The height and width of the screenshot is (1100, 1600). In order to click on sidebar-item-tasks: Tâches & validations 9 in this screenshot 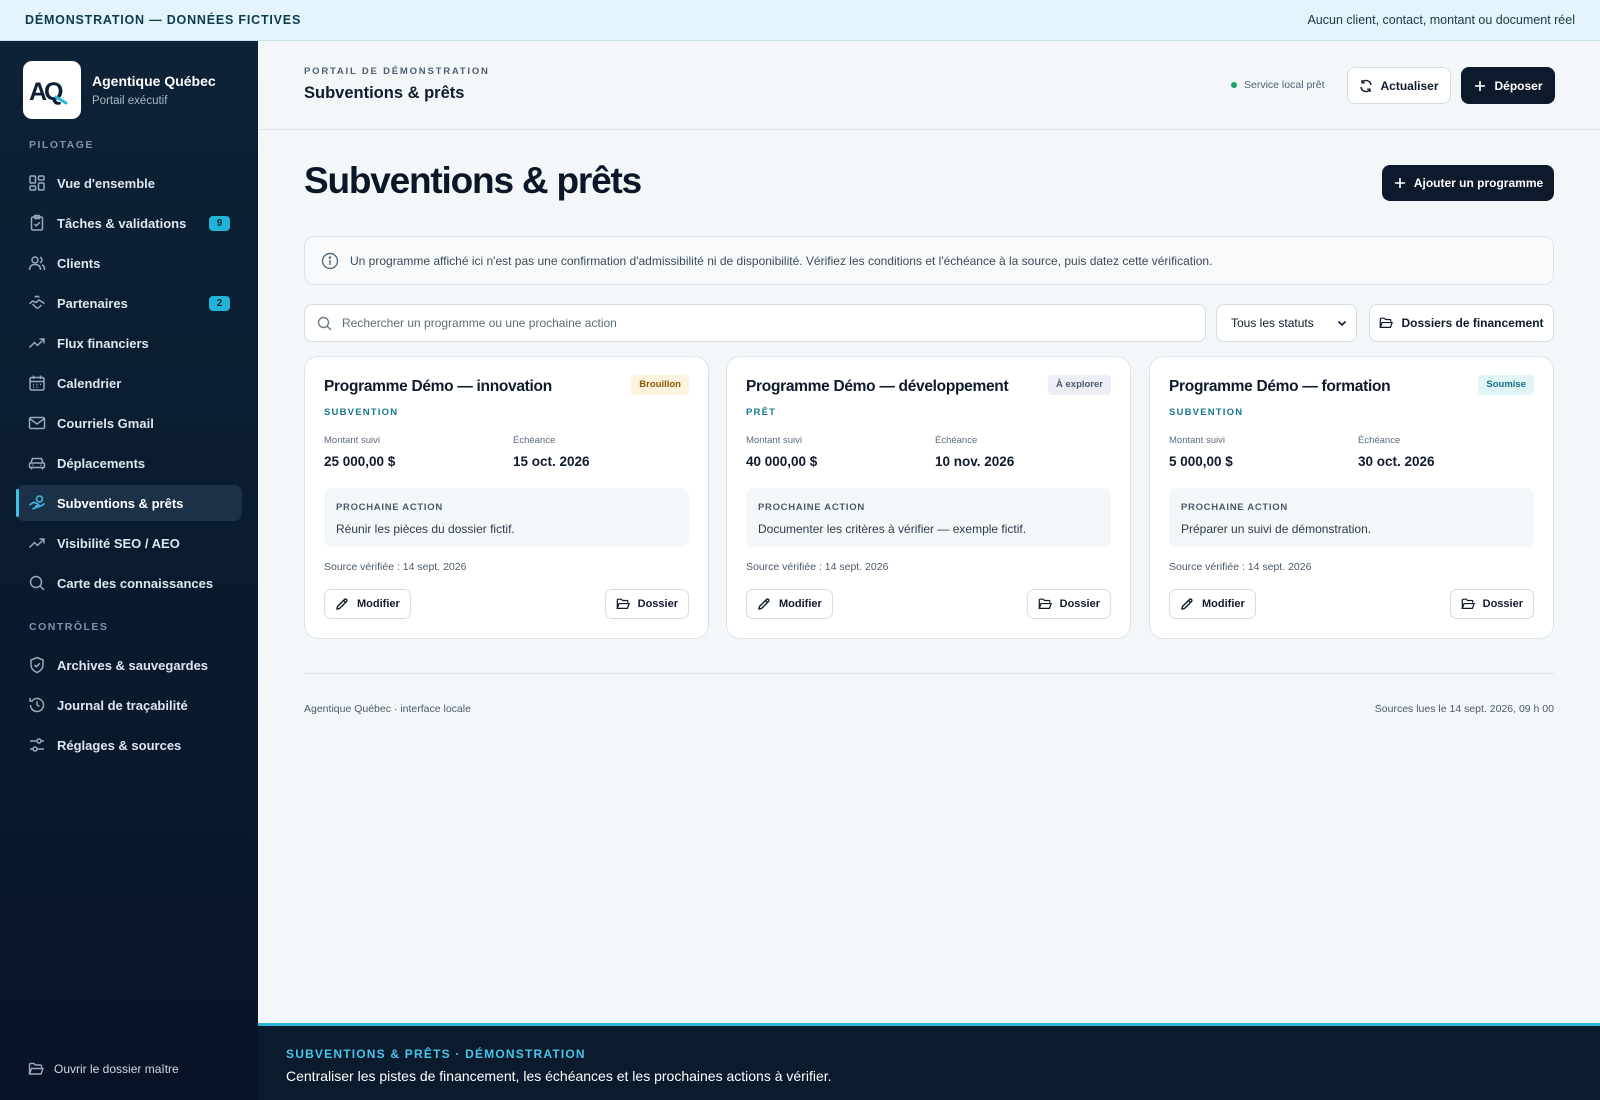, I will do `click(129, 223)`.